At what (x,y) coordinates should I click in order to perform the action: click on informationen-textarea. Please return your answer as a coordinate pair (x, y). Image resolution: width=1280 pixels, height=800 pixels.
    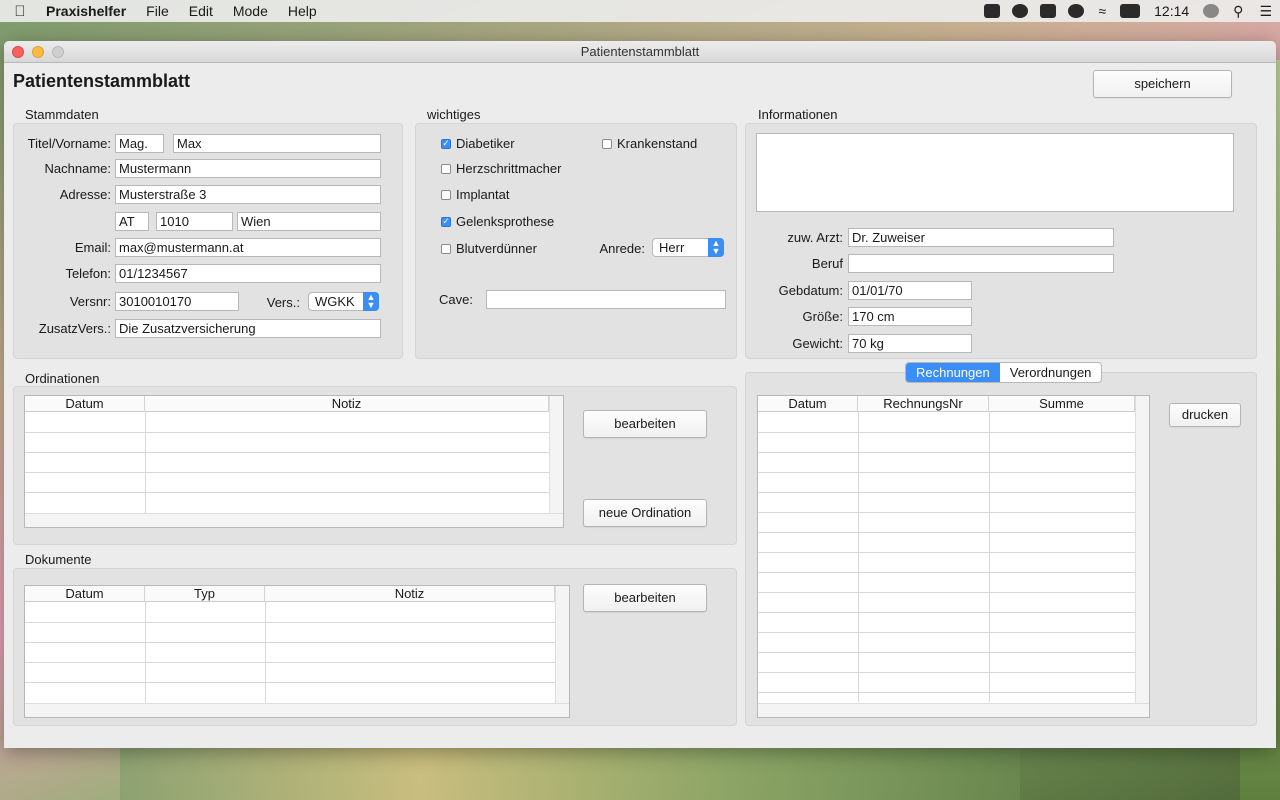
    Looking at the image, I should click on (995, 172).